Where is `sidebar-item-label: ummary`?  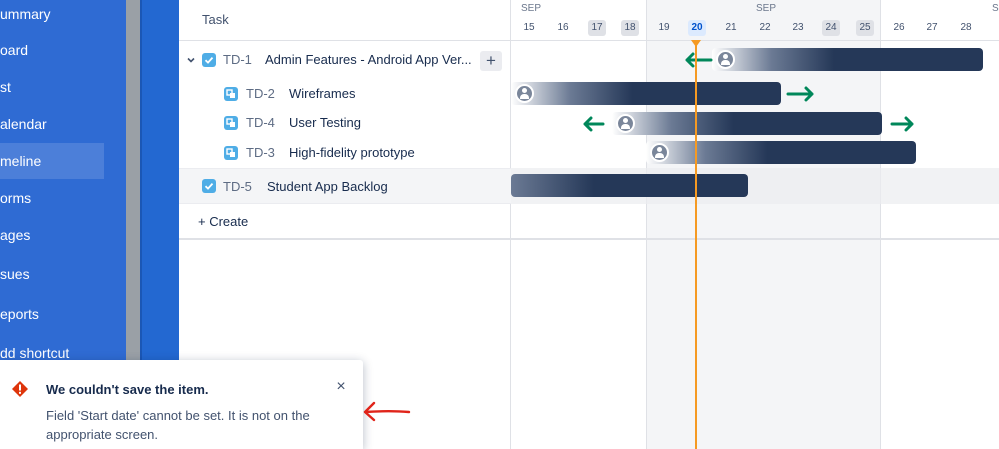 sidebar-item-label: ummary is located at coordinates (25, 14).